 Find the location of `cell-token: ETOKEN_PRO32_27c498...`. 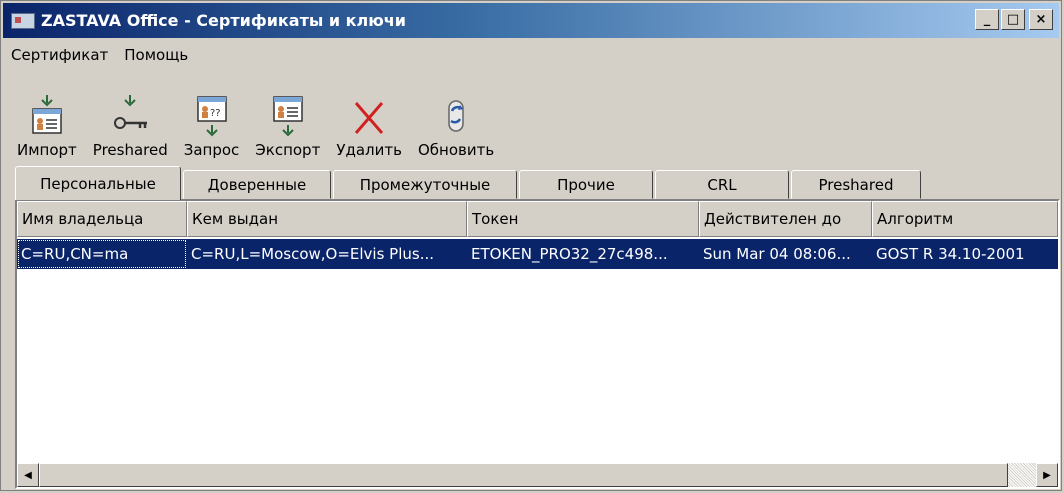

cell-token: ETOKEN_PRO32_27c498... is located at coordinates (569, 254).